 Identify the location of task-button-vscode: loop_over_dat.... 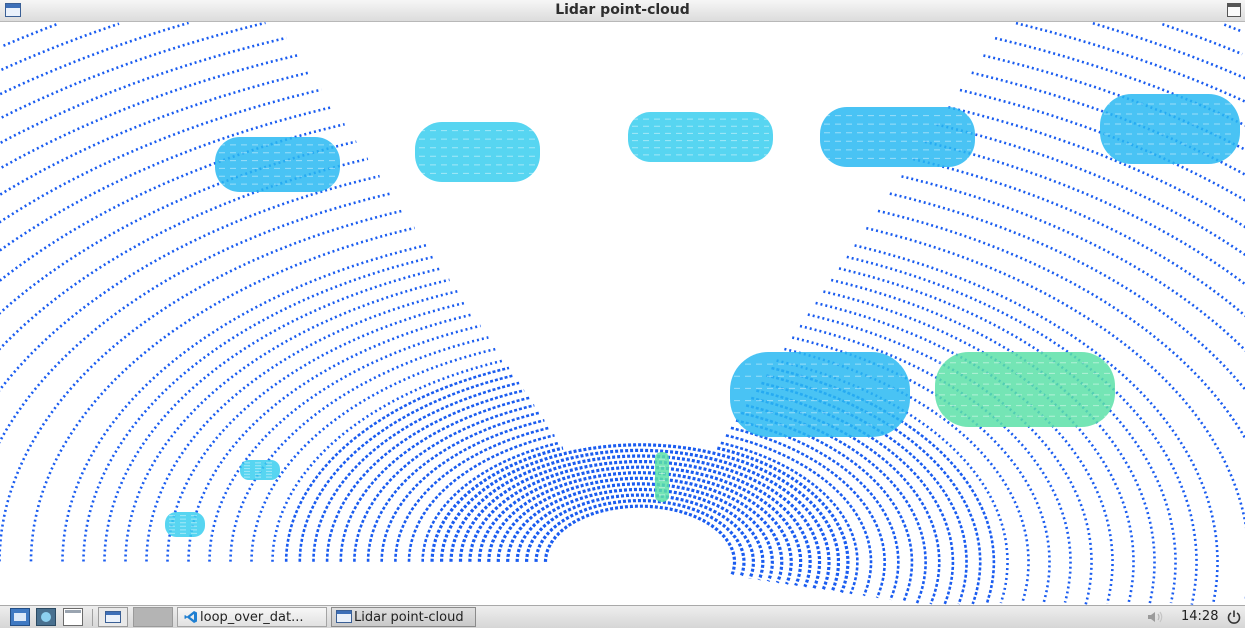
(252, 617).